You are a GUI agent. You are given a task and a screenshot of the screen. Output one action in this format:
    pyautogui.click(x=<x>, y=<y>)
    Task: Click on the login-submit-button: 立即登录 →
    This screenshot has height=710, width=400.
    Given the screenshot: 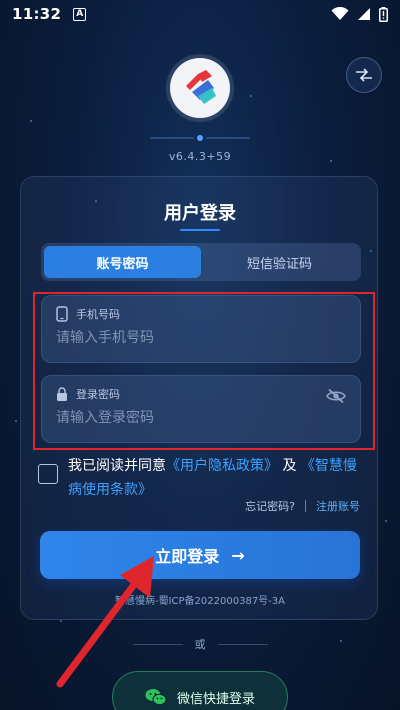 What is the action you would take?
    pyautogui.click(x=200, y=555)
    